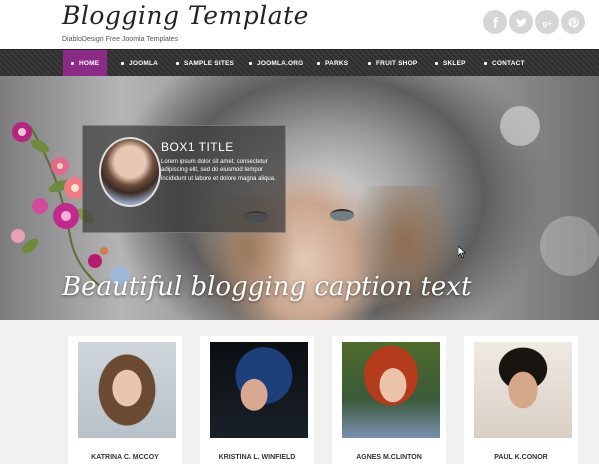 The height and width of the screenshot is (464, 599). Describe the element at coordinates (504, 63) in the screenshot. I see `nav-item-contact: CONTACT` at that location.